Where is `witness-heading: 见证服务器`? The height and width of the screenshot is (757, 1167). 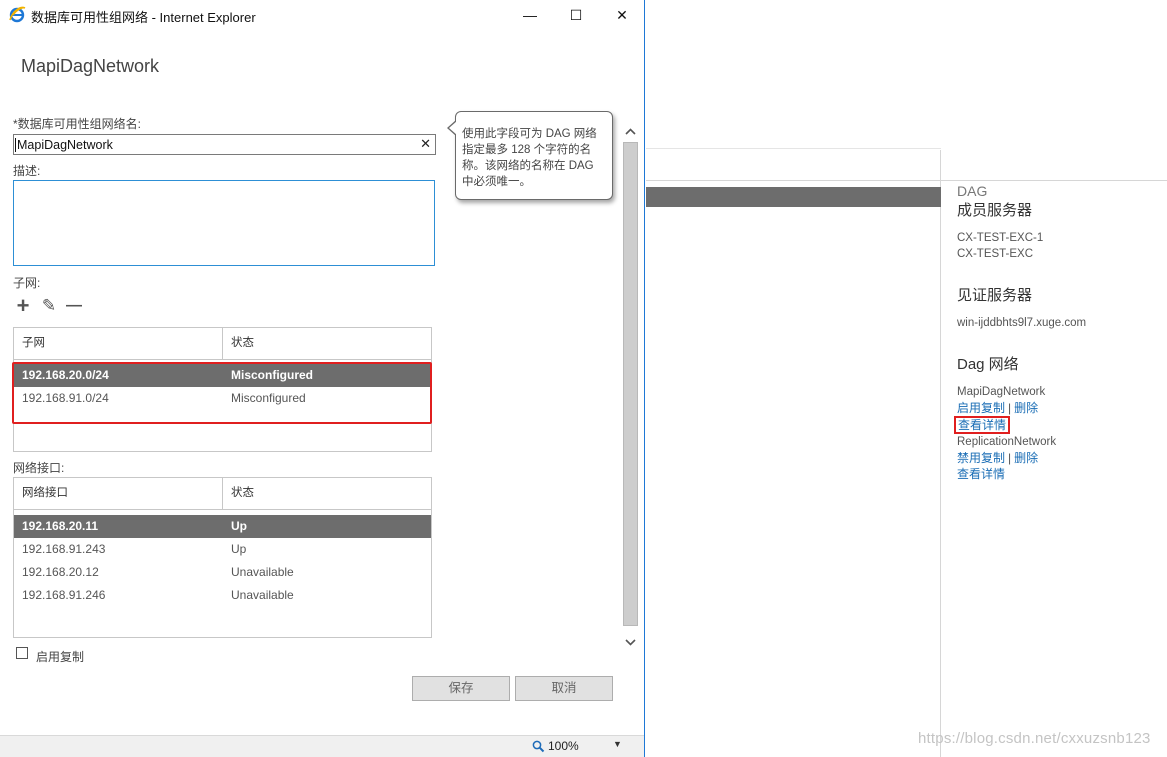 witness-heading: 见证服务器 is located at coordinates (995, 295).